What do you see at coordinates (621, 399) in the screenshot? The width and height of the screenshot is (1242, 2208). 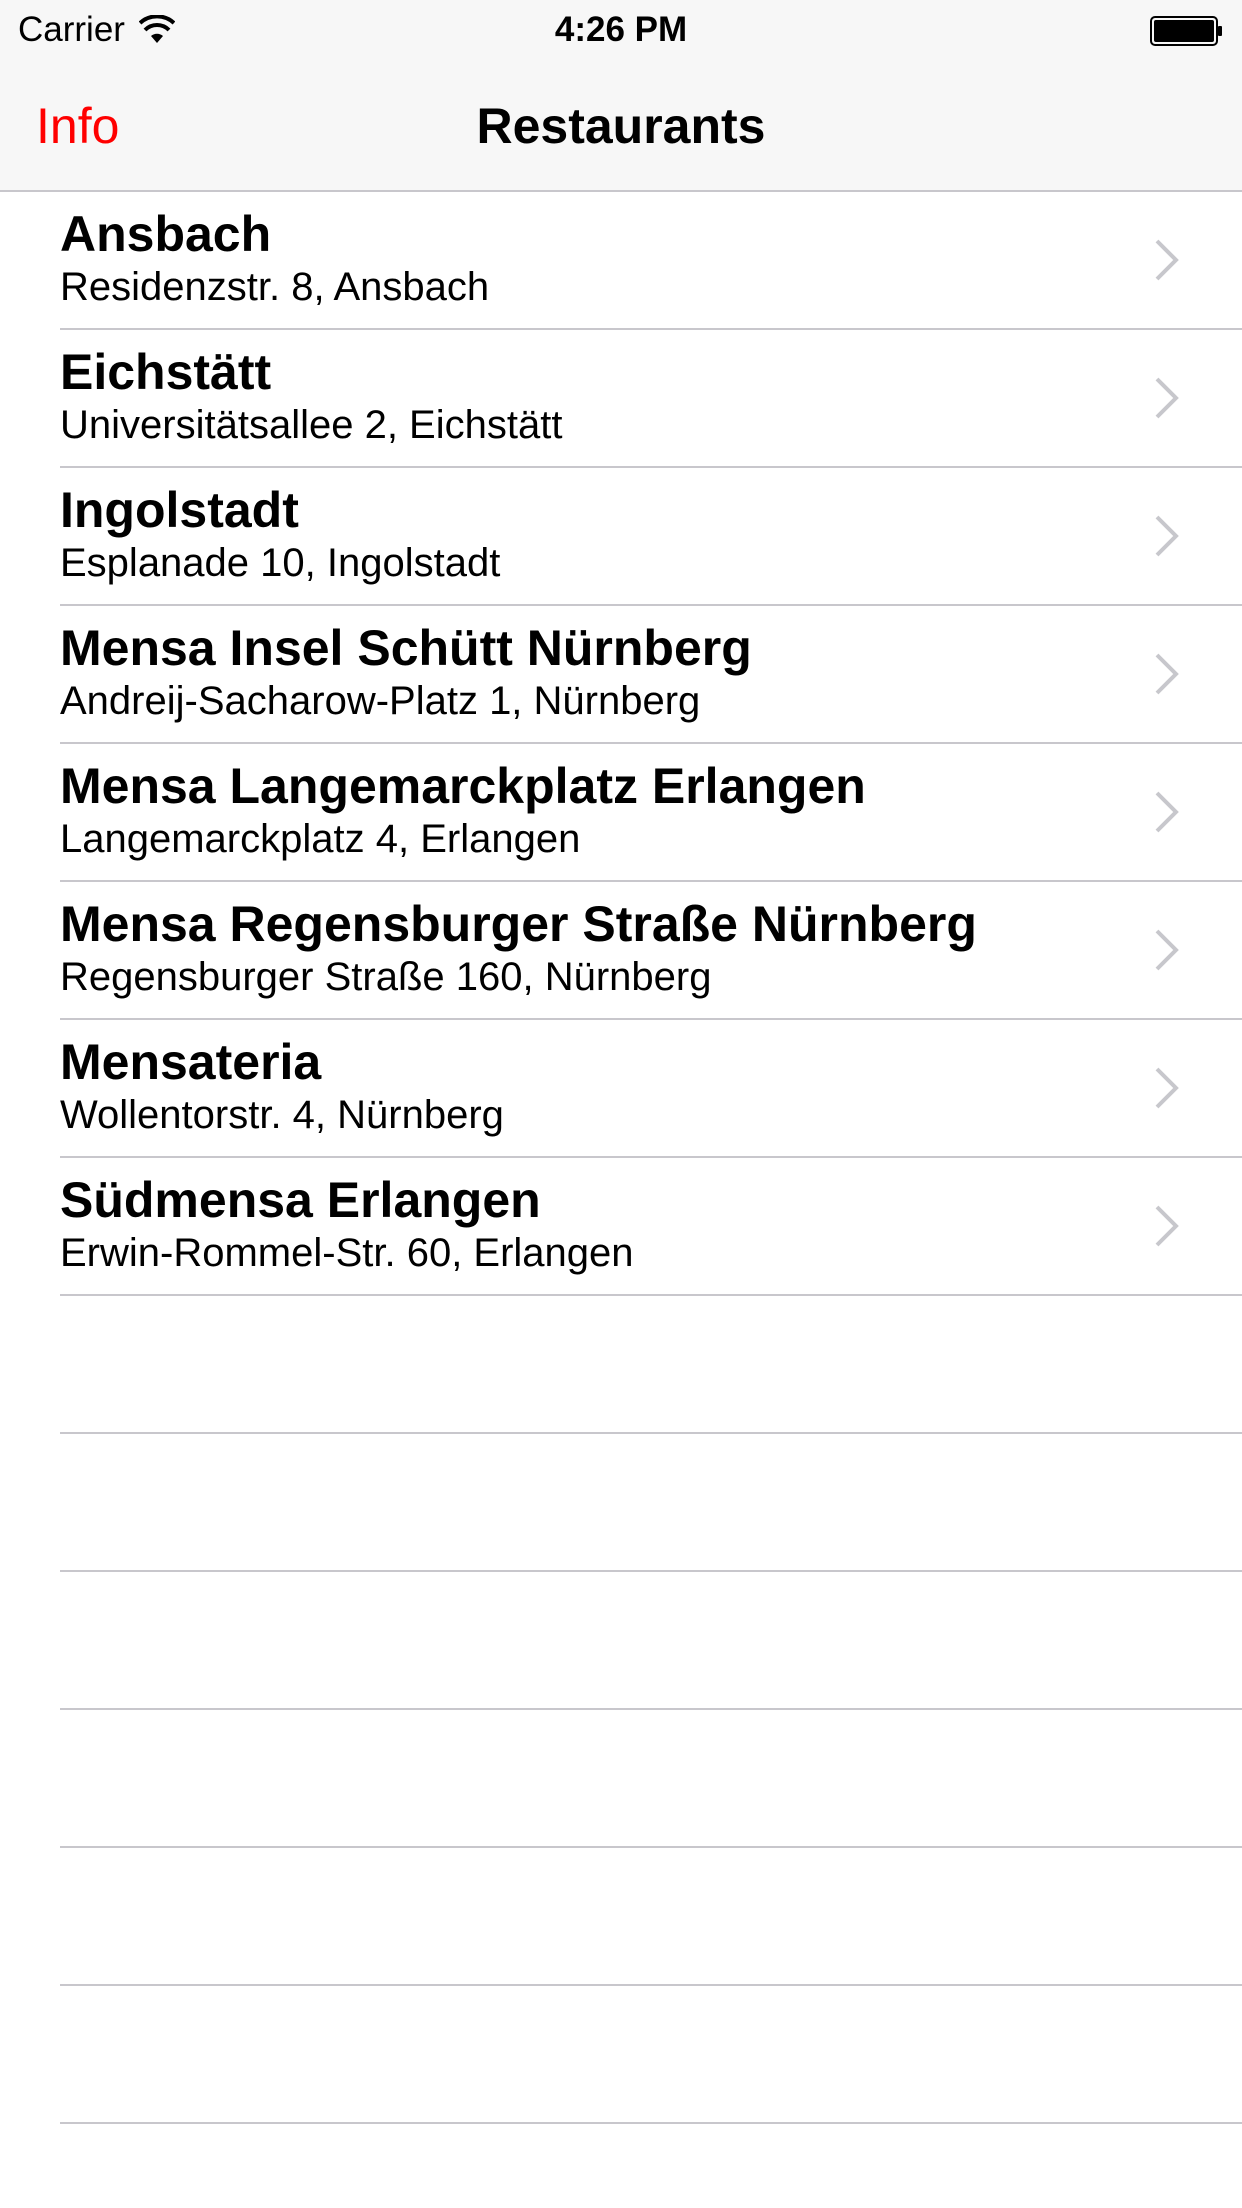 I see `list-item-restaurant: Eichstätt Universitätsallee 2, Eichstätt` at bounding box center [621, 399].